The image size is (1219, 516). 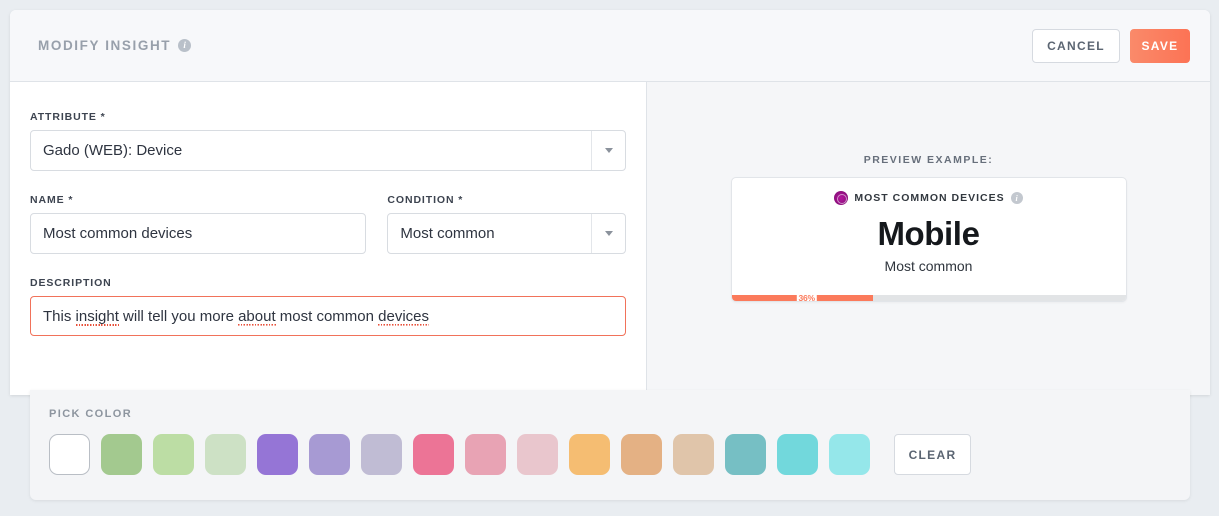 I want to click on condition-select: Most common, so click(x=506, y=233).